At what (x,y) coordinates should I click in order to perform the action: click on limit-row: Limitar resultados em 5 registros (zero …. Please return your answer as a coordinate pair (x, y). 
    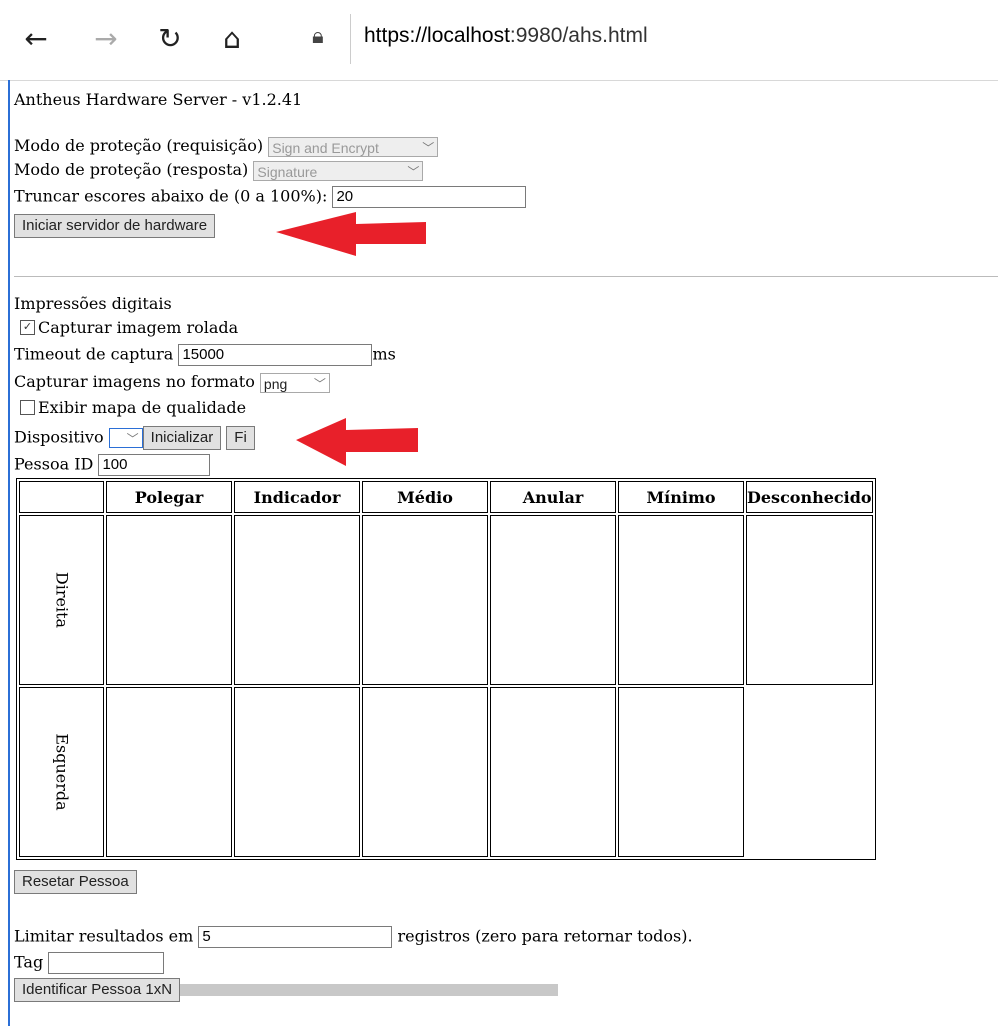
    Looking at the image, I should click on (353, 937).